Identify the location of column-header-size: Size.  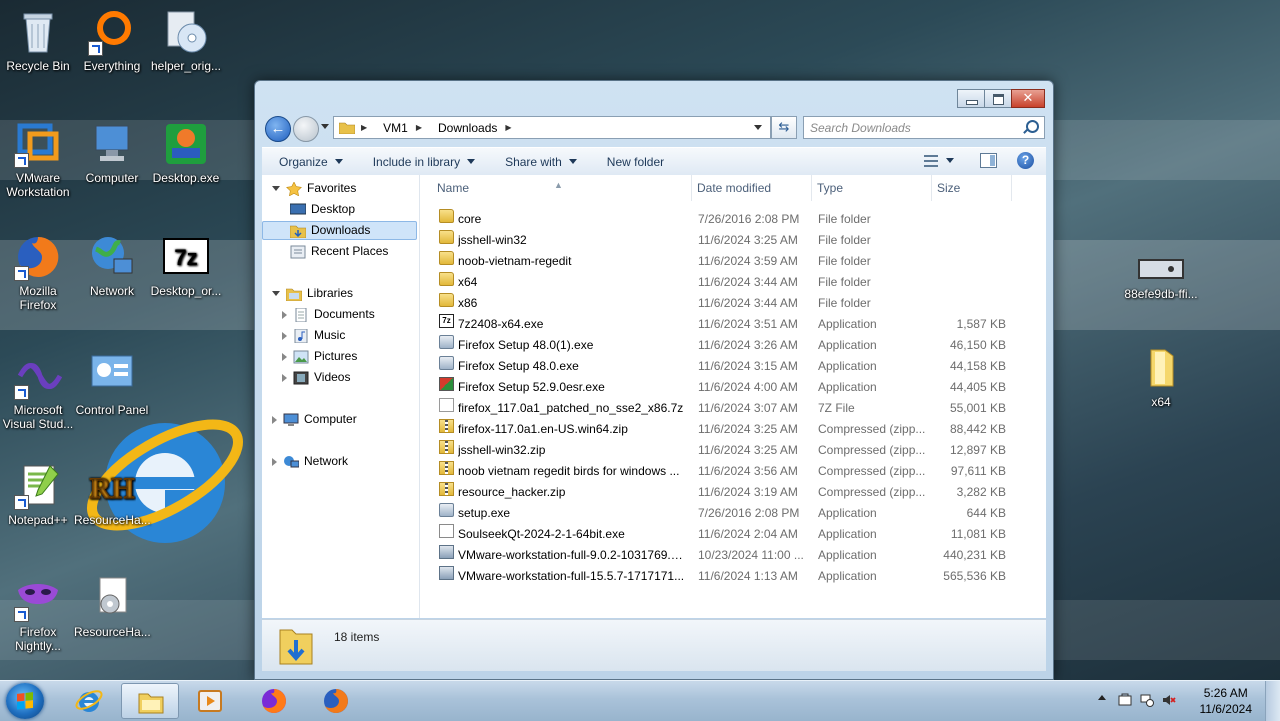
(972, 188).